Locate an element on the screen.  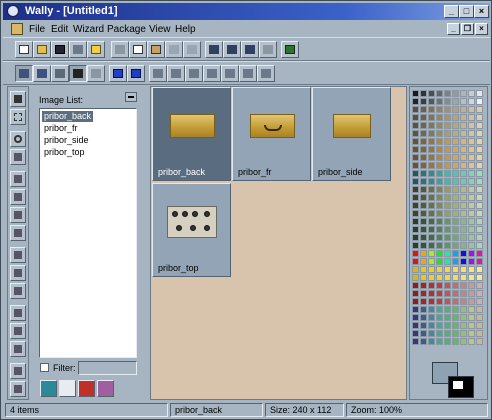
tool-zoom-button is located at coordinates (18, 139).